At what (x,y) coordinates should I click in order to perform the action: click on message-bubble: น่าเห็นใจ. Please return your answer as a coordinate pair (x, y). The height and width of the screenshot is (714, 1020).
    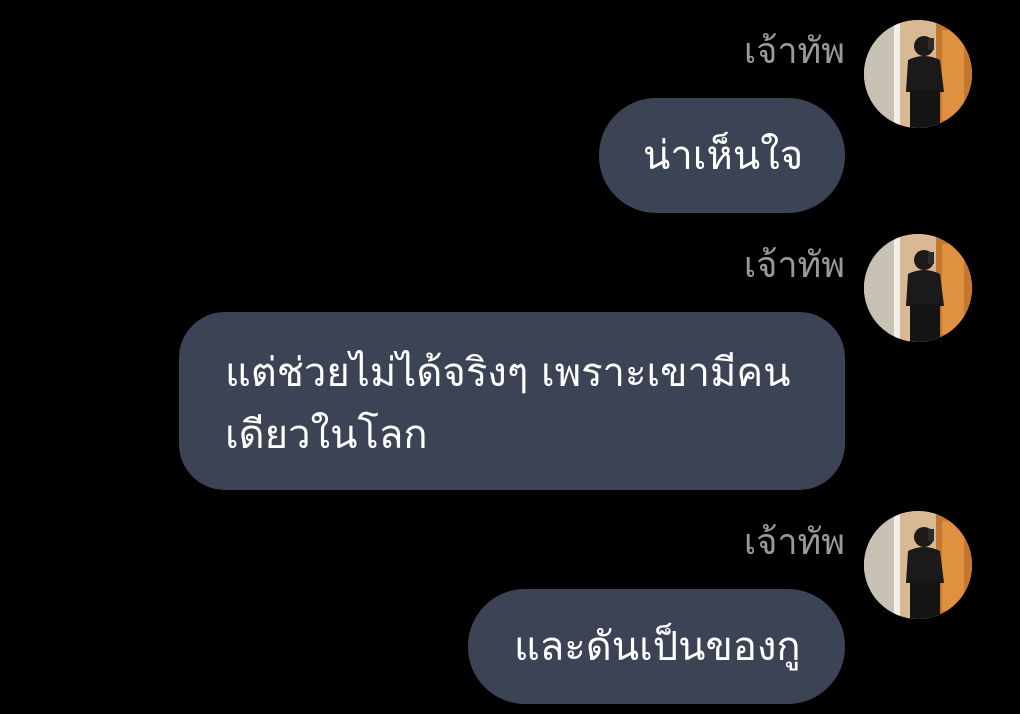
    Looking at the image, I should click on (722, 155).